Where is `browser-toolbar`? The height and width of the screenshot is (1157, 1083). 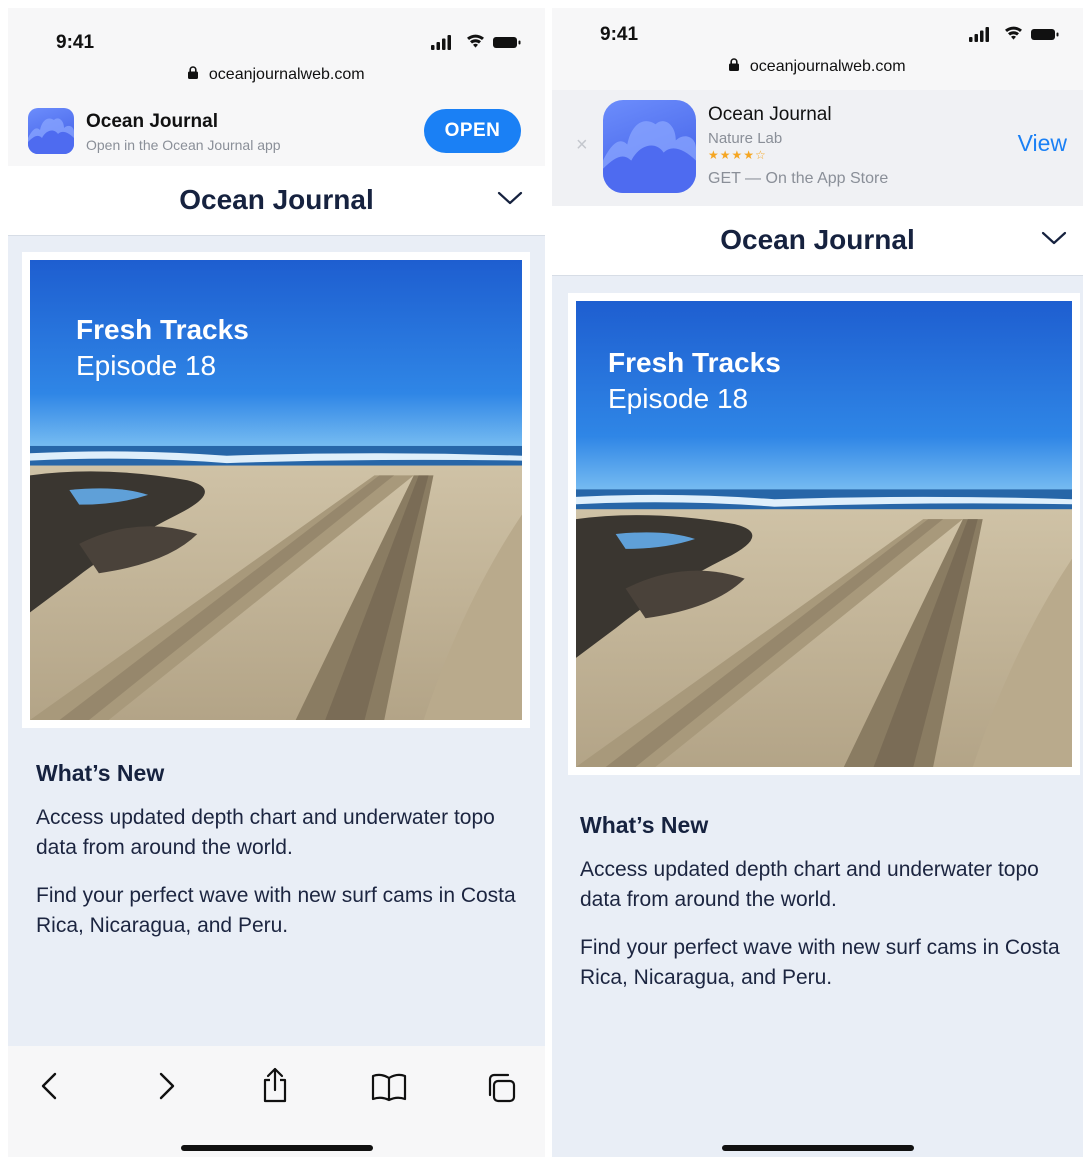 browser-toolbar is located at coordinates (276, 1101).